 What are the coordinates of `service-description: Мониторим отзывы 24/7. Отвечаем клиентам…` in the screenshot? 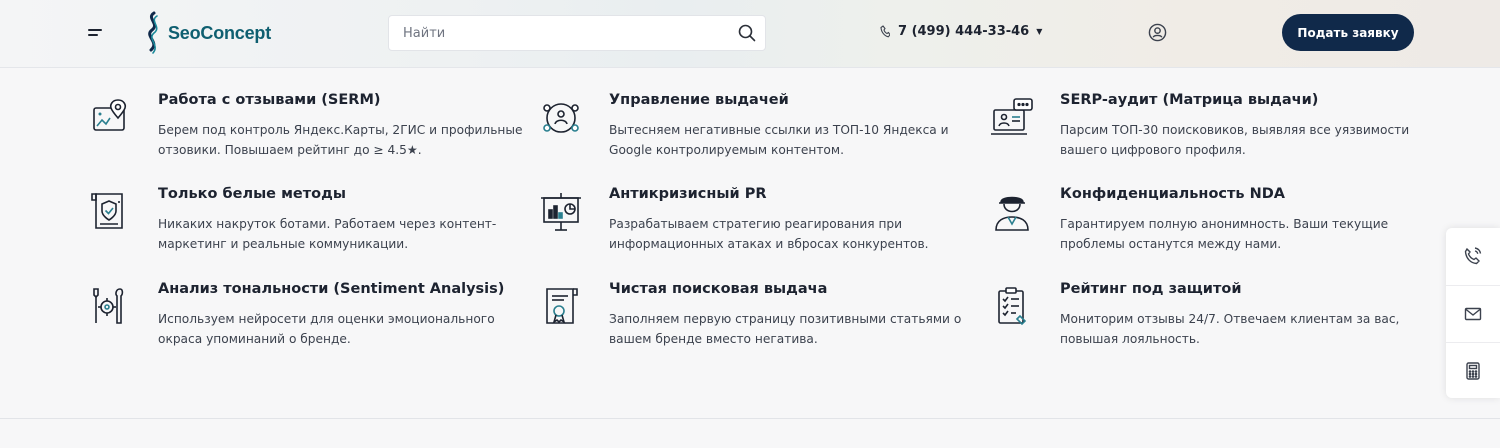 It's located at (1230, 329).